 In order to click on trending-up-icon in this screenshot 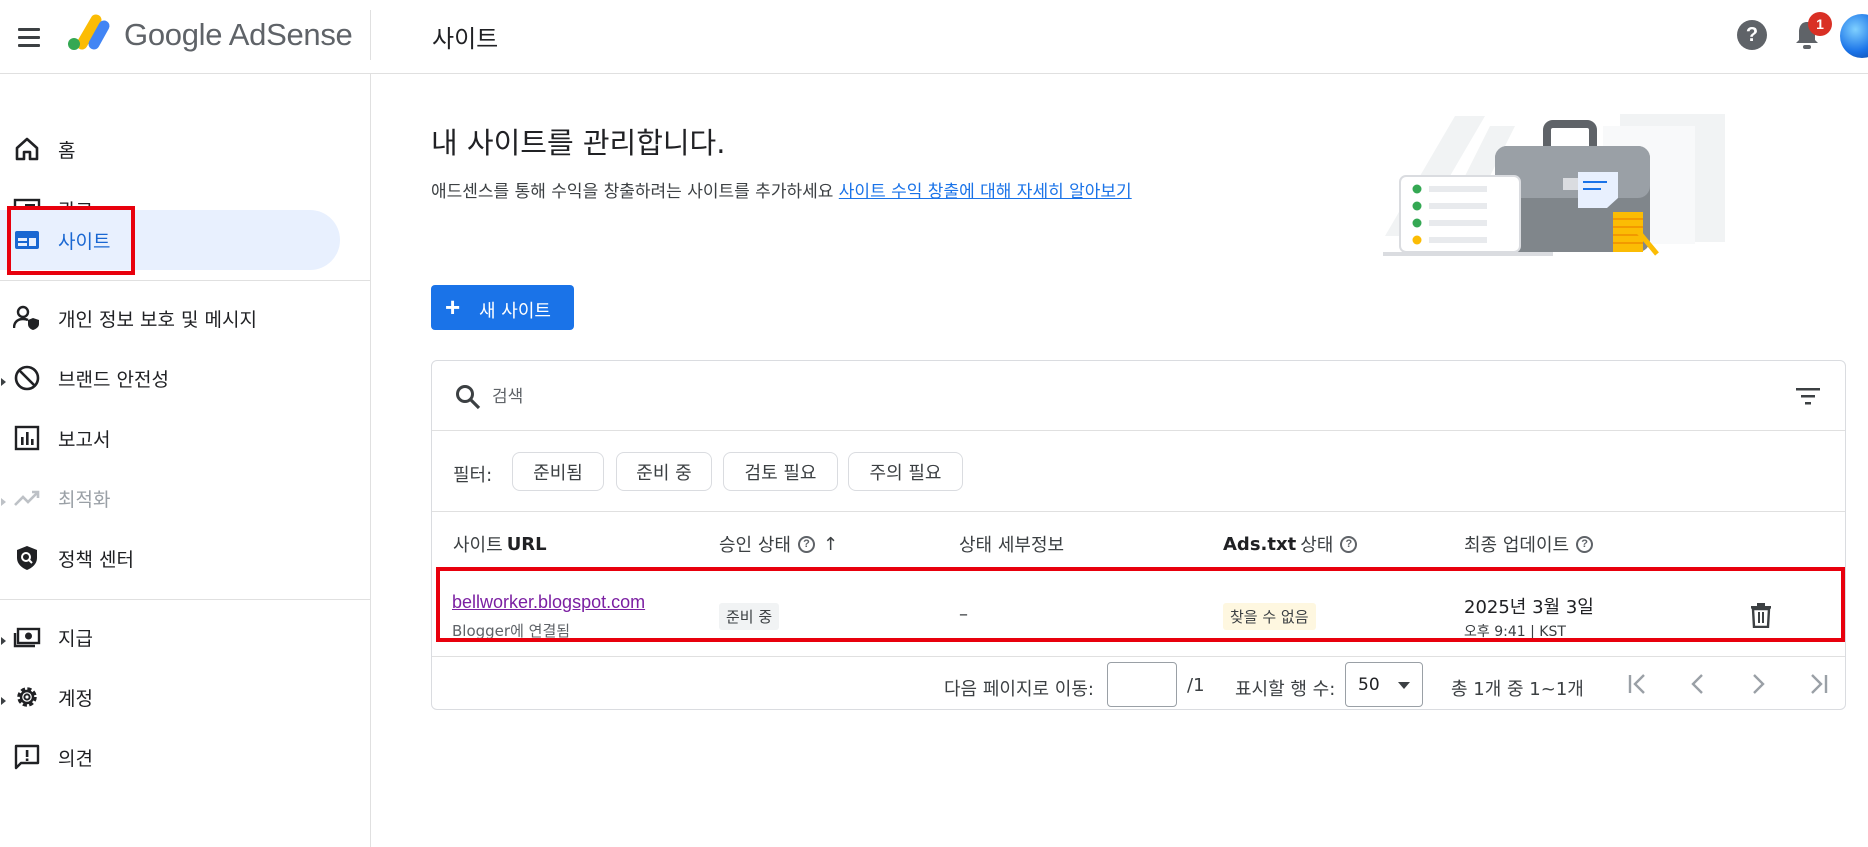, I will do `click(27, 498)`.